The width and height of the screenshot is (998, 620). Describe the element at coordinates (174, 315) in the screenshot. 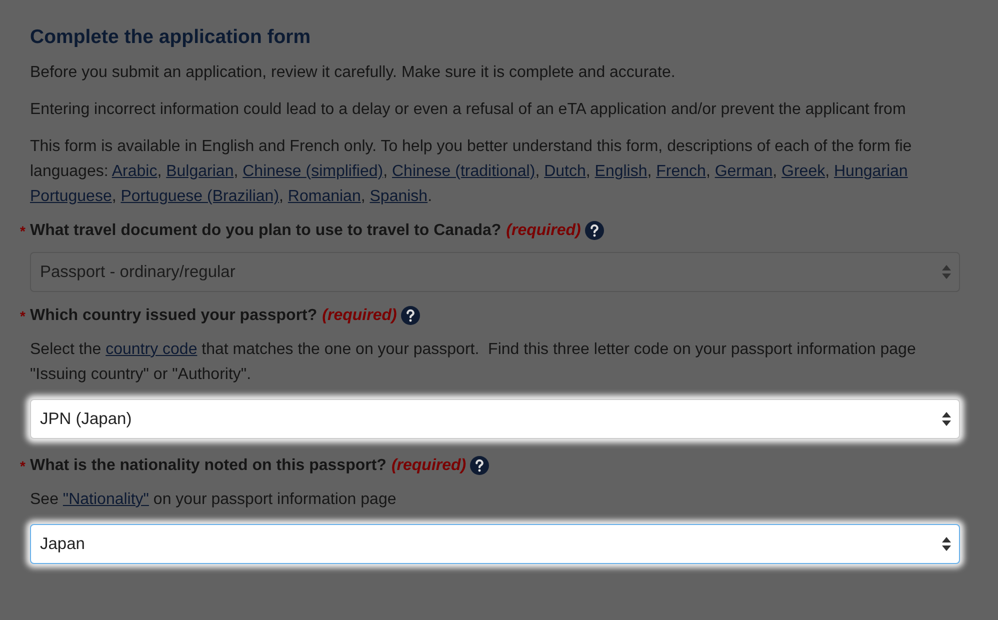

I see `question-label: Which country issued your passport?` at that location.